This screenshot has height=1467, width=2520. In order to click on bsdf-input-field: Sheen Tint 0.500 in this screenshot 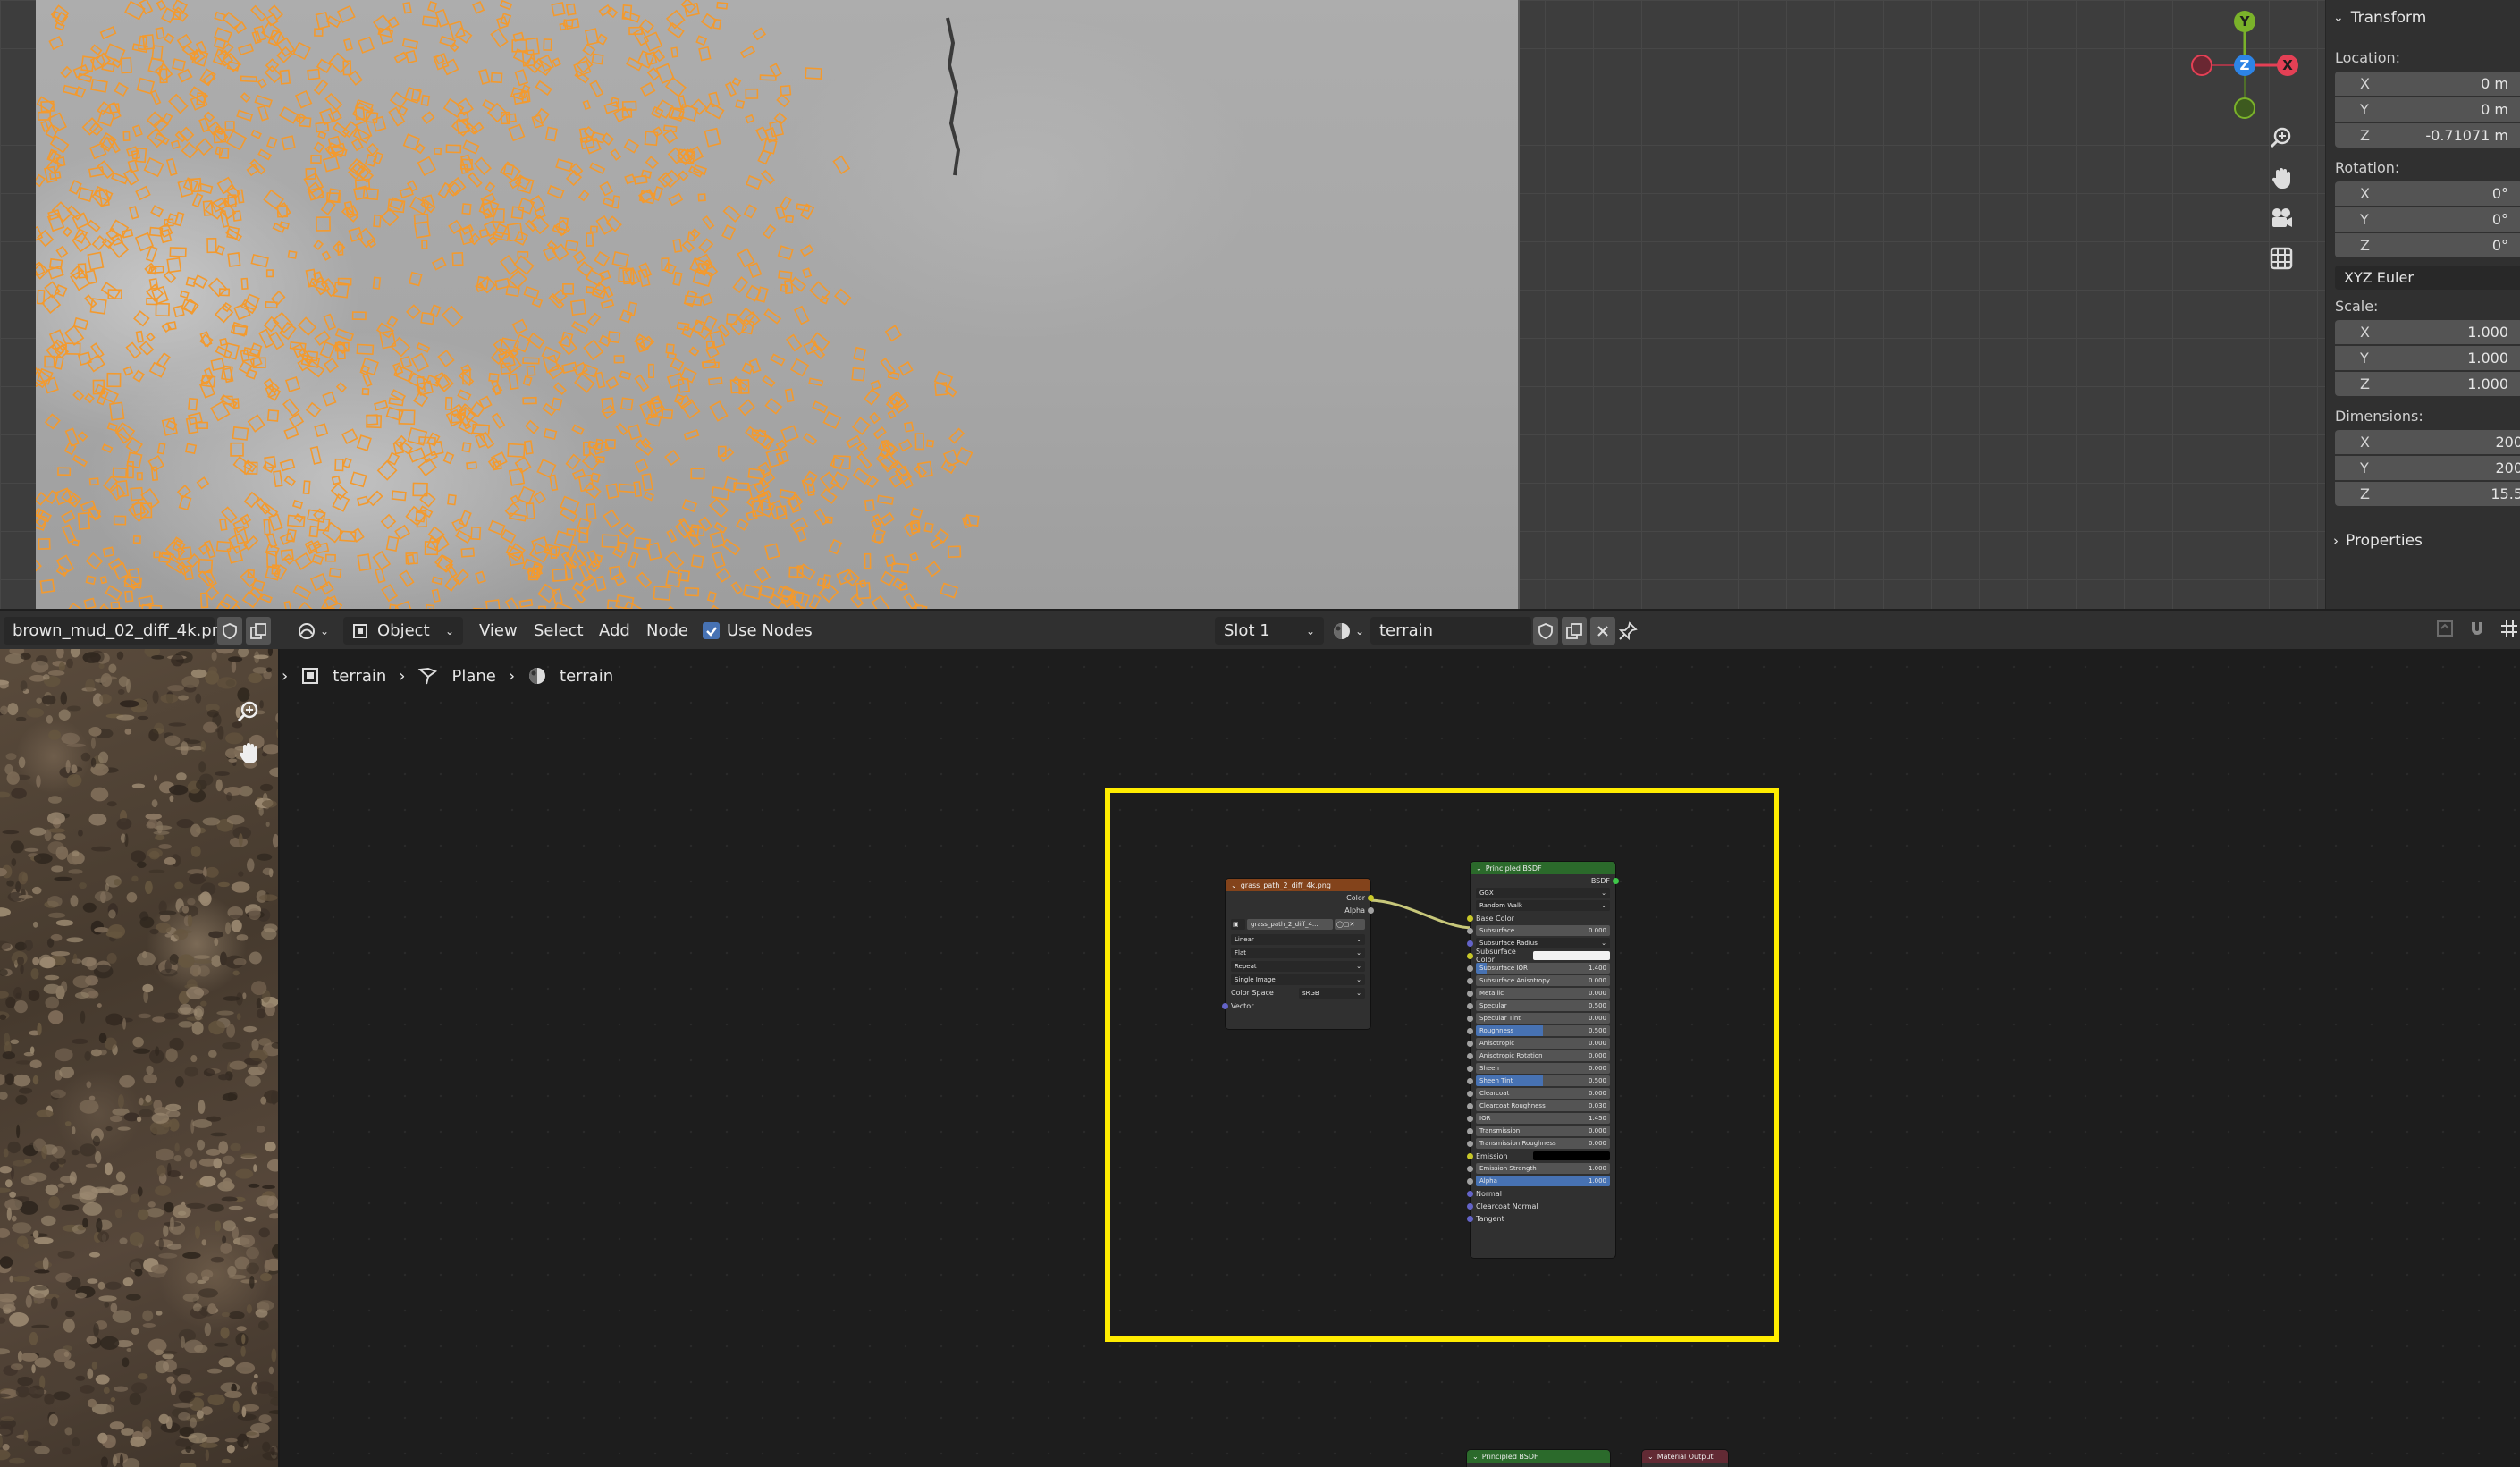, I will do `click(1543, 1080)`.